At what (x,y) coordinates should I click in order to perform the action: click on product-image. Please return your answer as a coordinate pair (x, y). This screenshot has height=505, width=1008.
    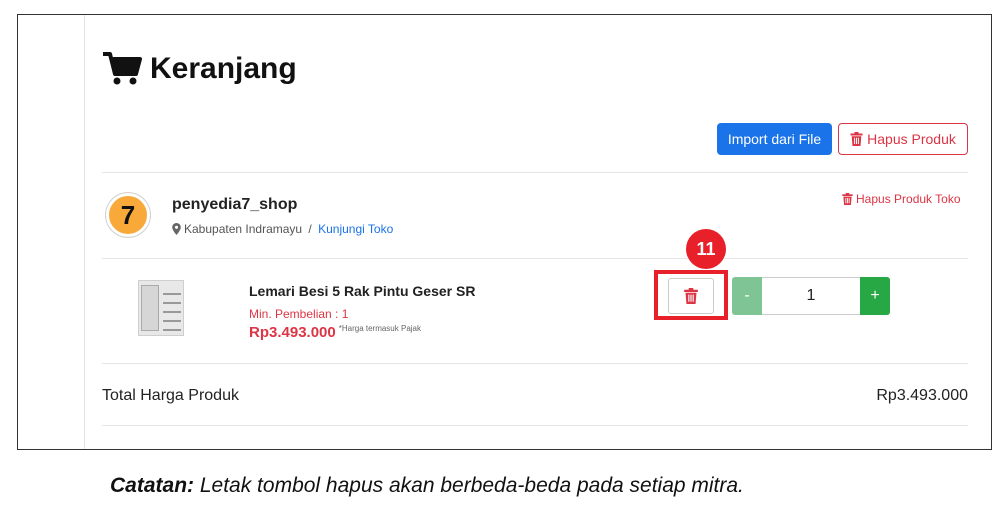
    Looking at the image, I should click on (161, 308).